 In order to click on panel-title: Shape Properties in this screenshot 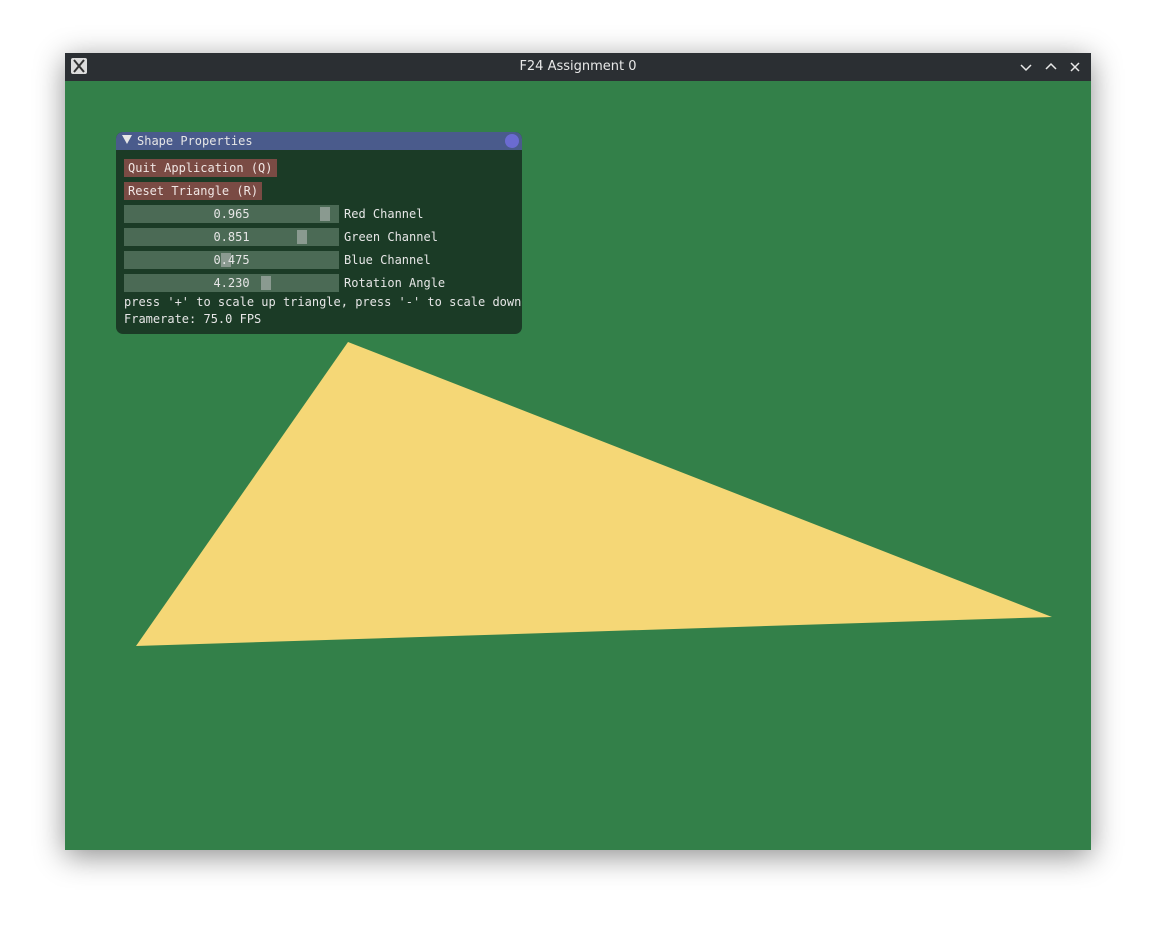, I will do `click(195, 141)`.